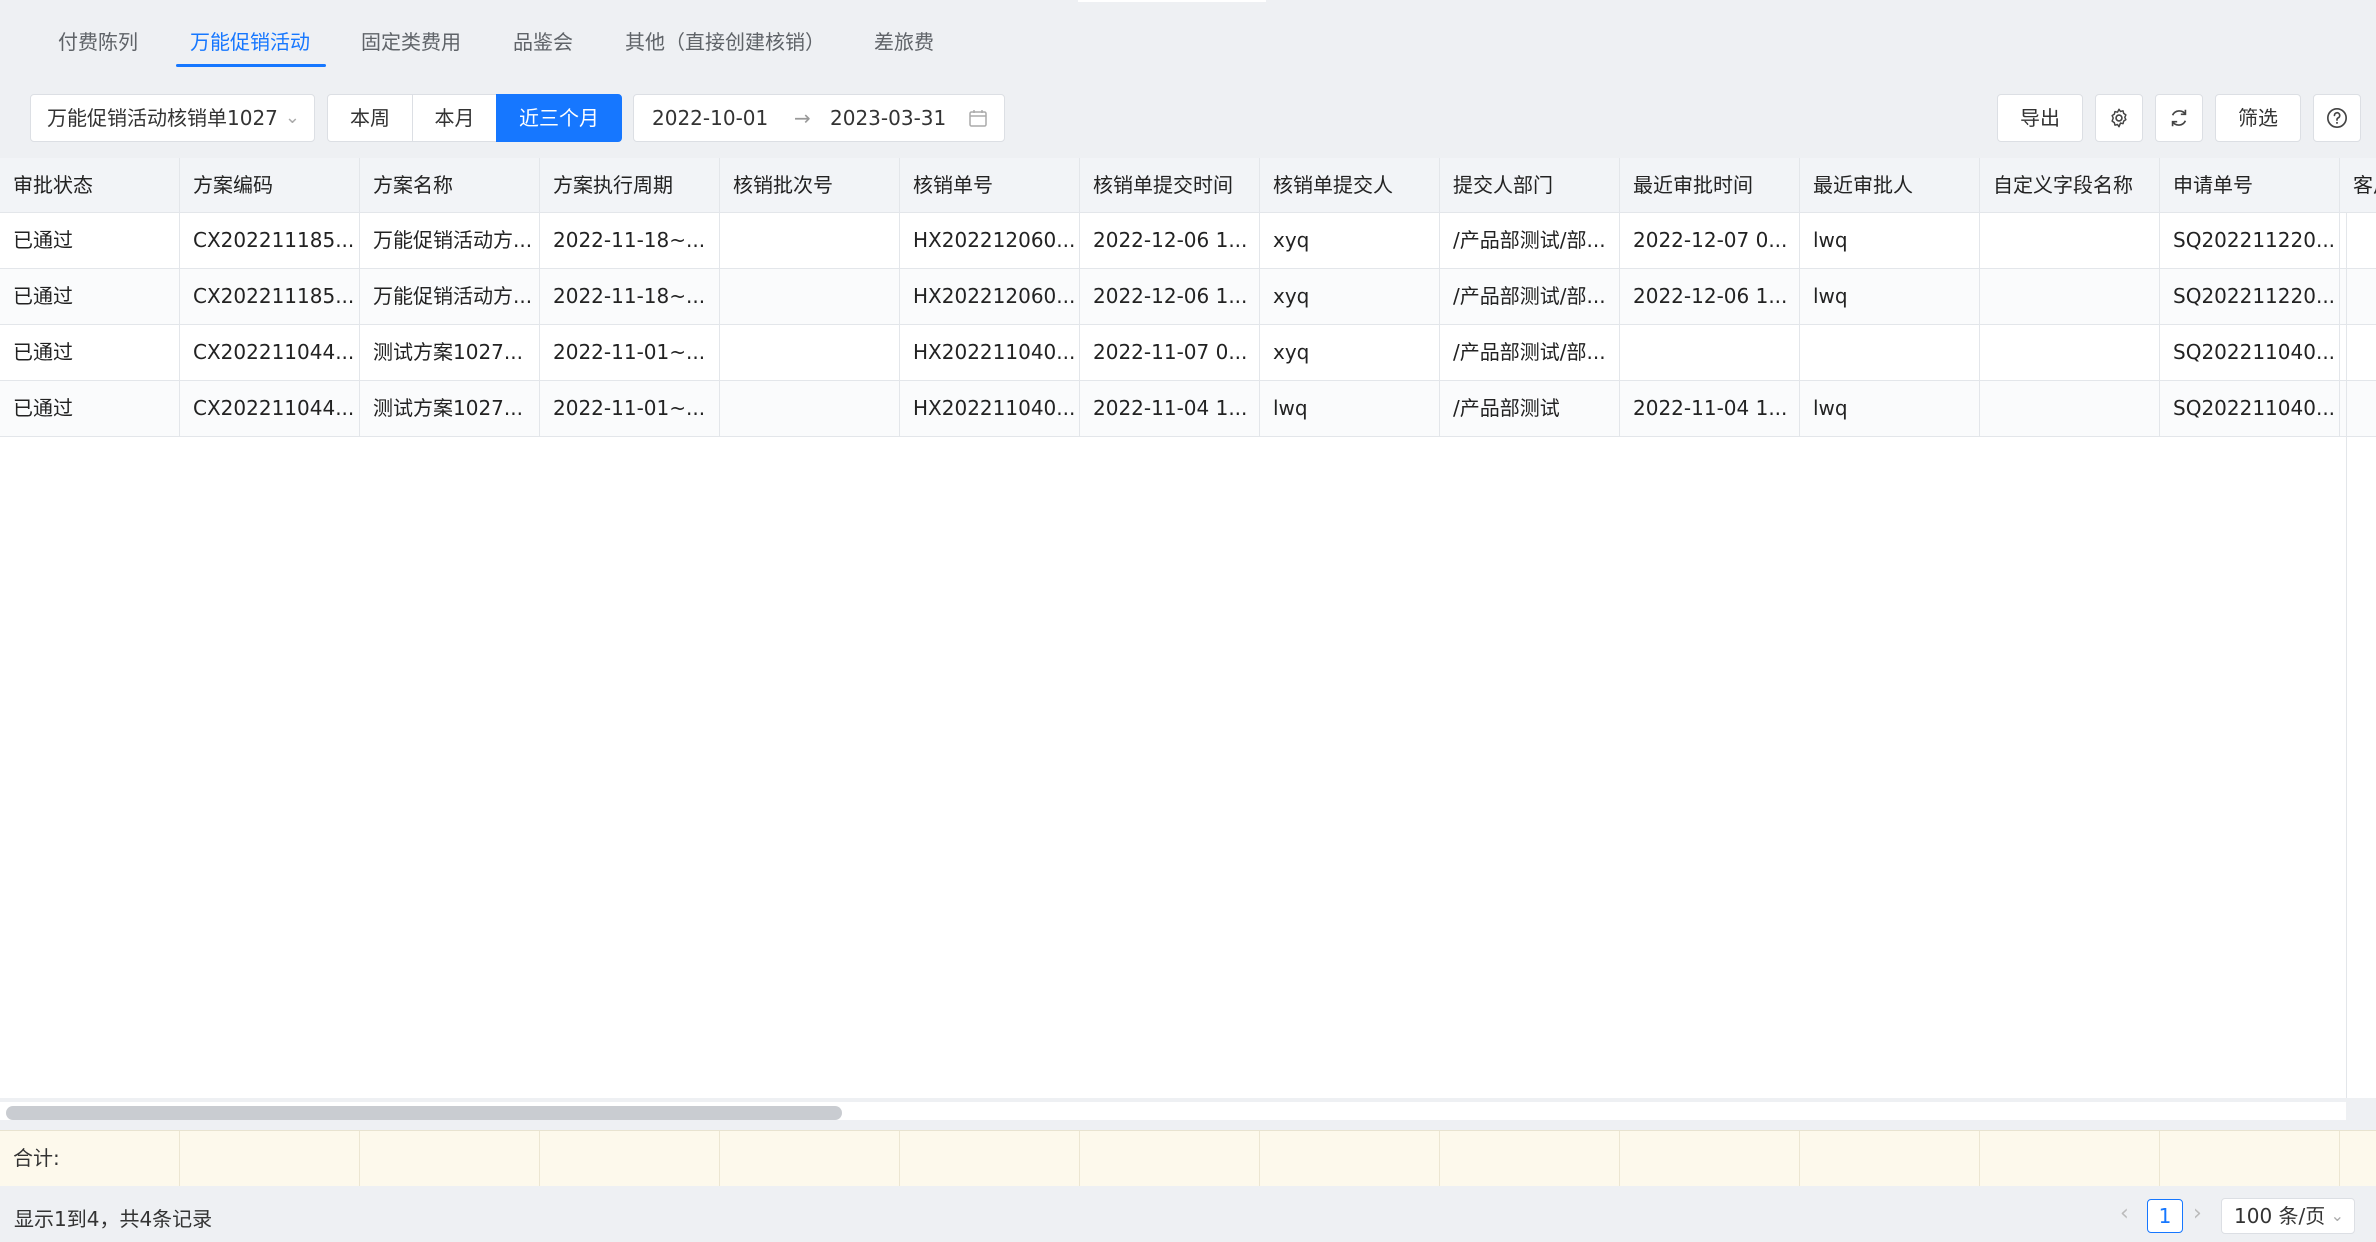 The image size is (2376, 1242). I want to click on summary-row: 合计:, so click(1188, 1158).